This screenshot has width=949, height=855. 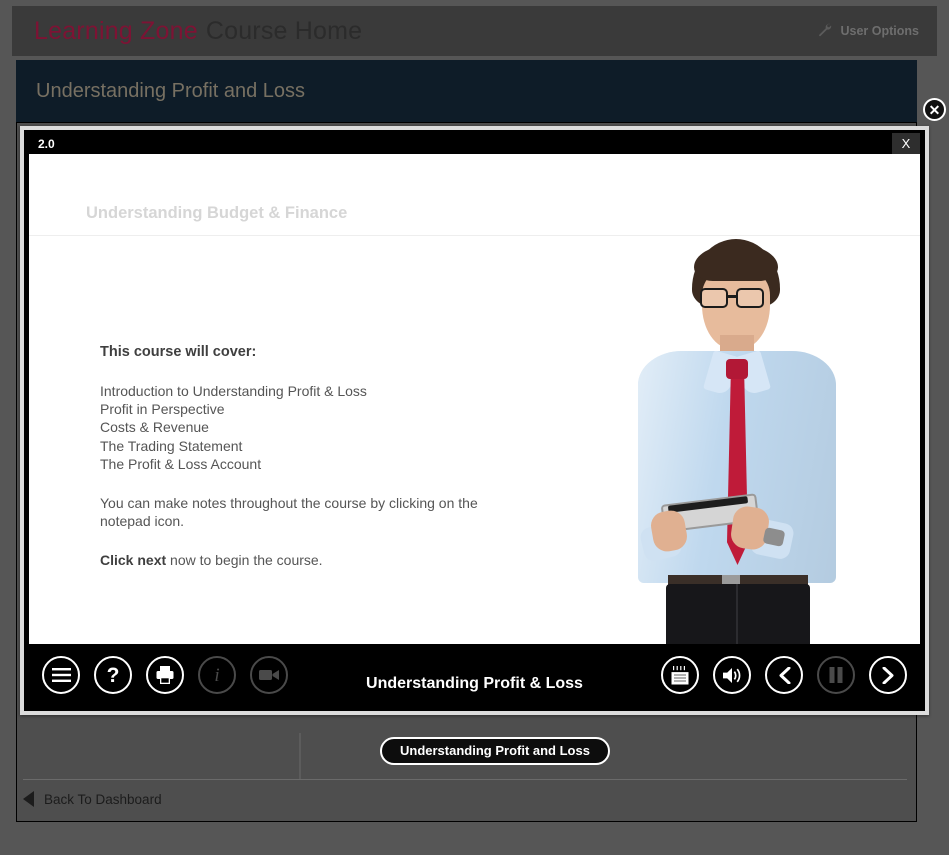 What do you see at coordinates (474, 143) in the screenshot?
I see `modal-titlebar: 2.0 X` at bounding box center [474, 143].